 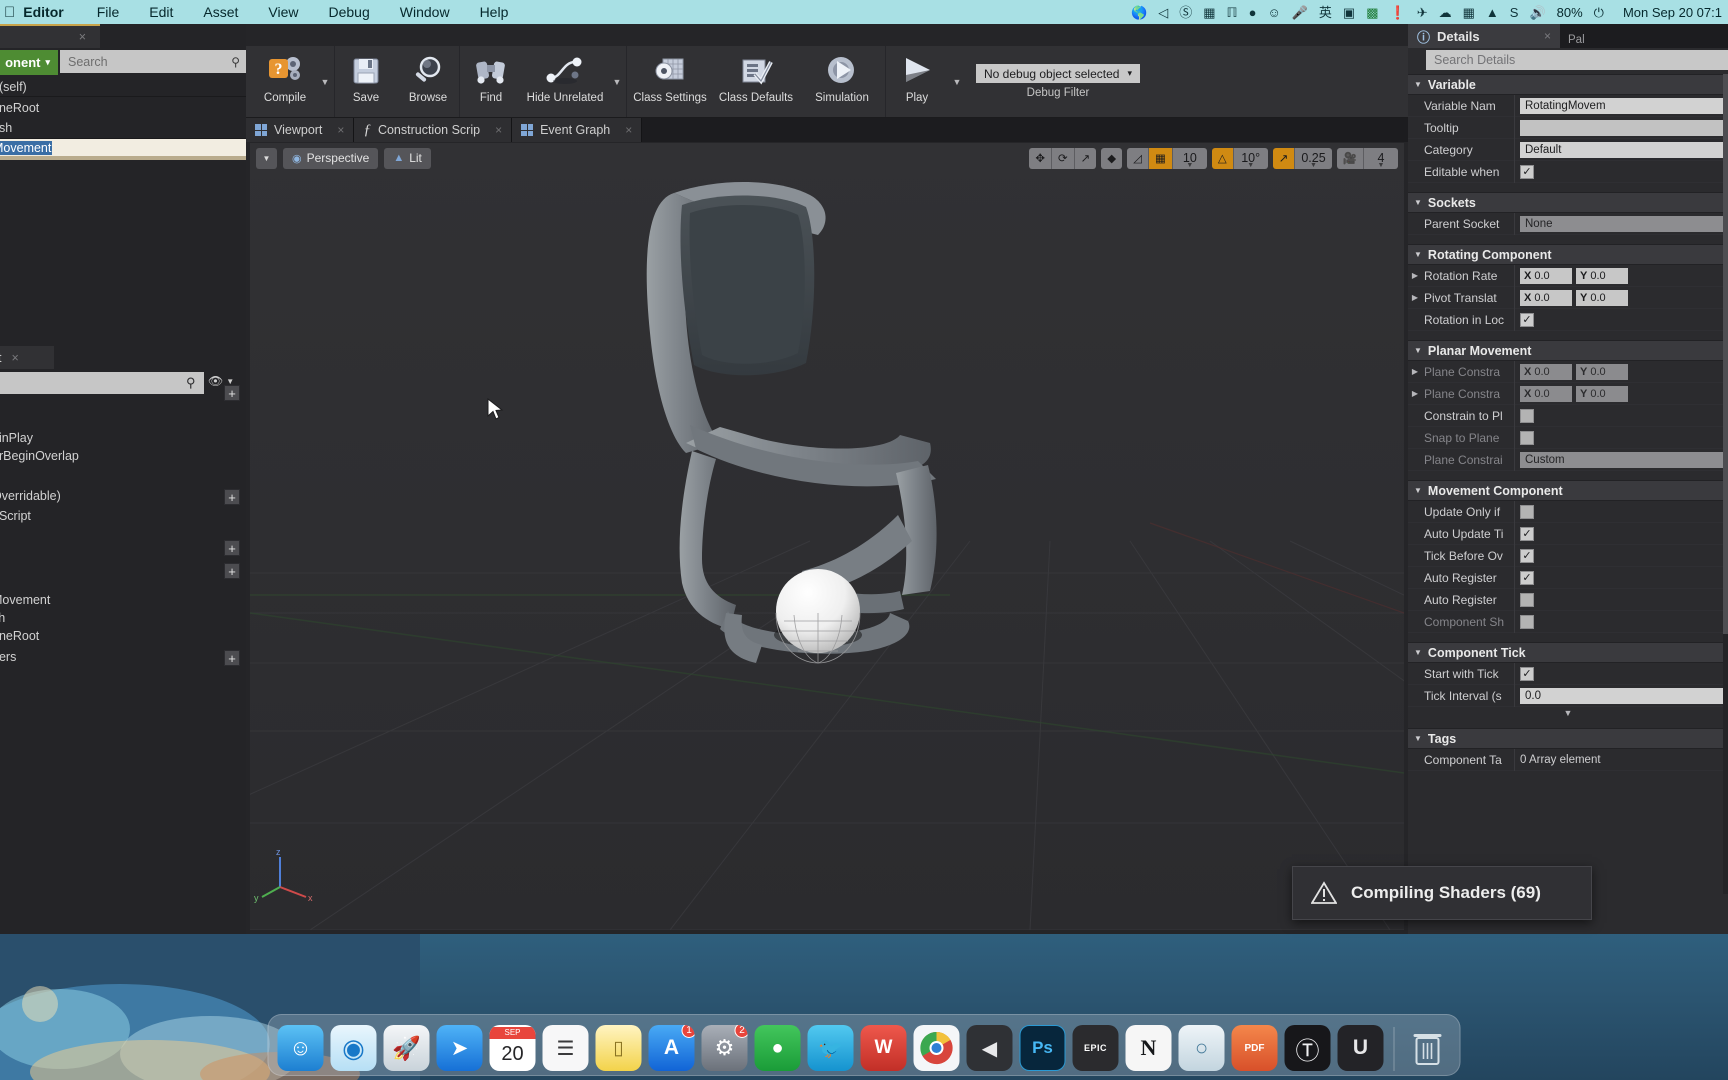 I want to click on list-item-beginplay: ginPlay, so click(x=123, y=440).